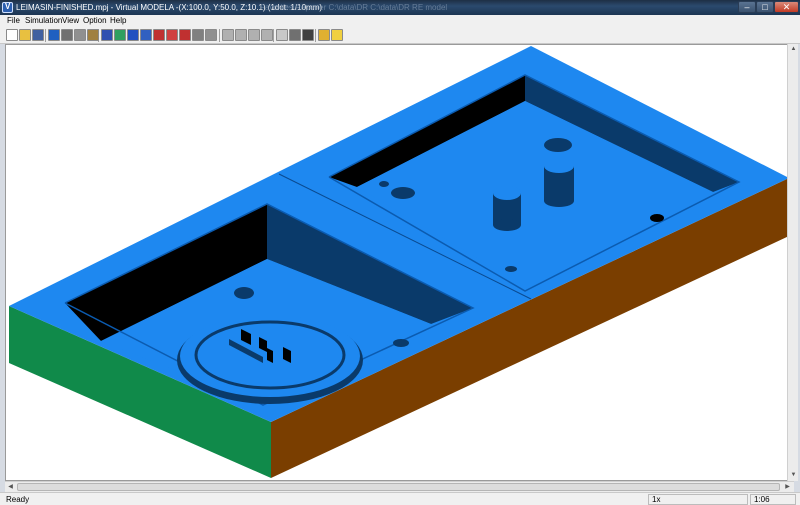 This screenshot has width=800, height=505. Describe the element at coordinates (401, 343) in the screenshot. I see `small-hole-right` at that location.